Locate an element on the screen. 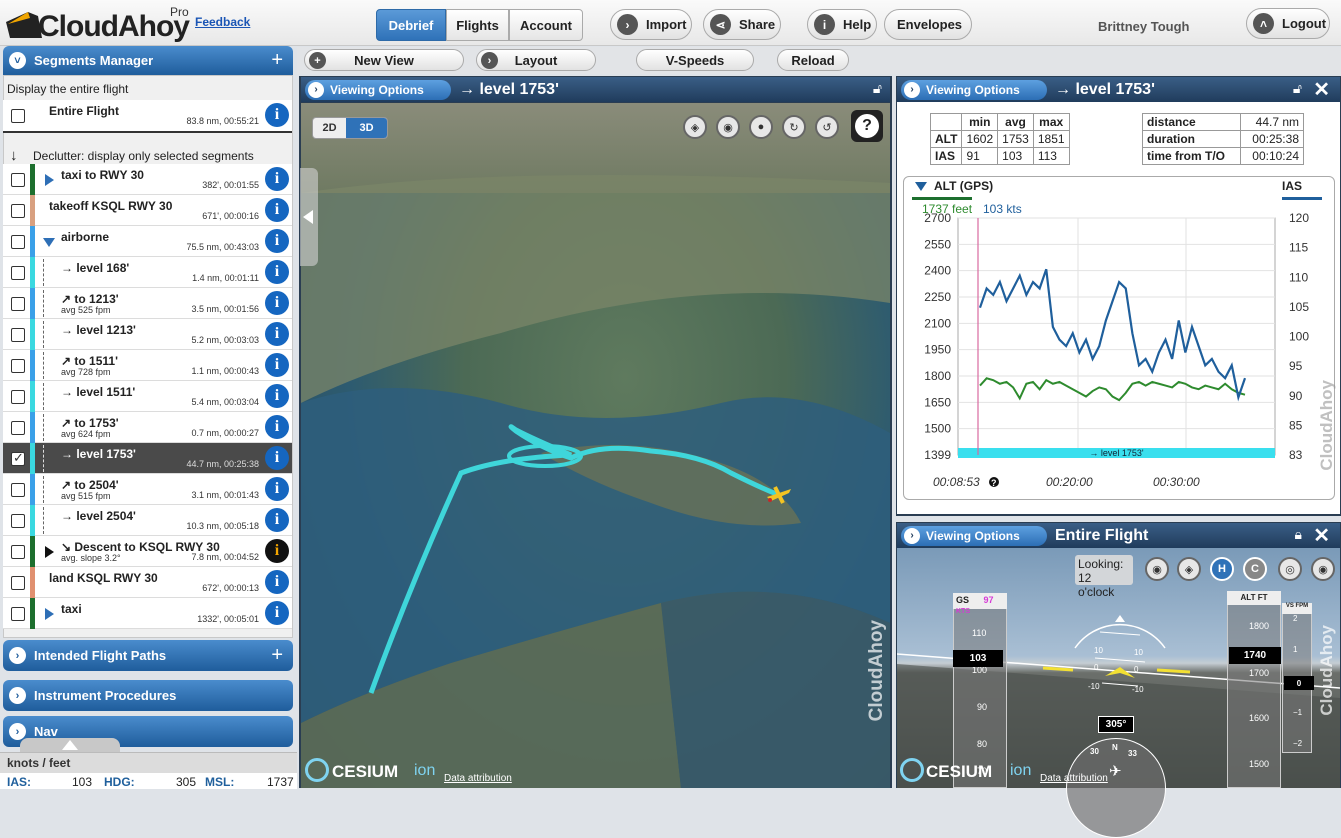 This screenshot has width=1341, height=838. segment-row: → level 1213' 5.2 nm, 00:03:03 i is located at coordinates (147, 334).